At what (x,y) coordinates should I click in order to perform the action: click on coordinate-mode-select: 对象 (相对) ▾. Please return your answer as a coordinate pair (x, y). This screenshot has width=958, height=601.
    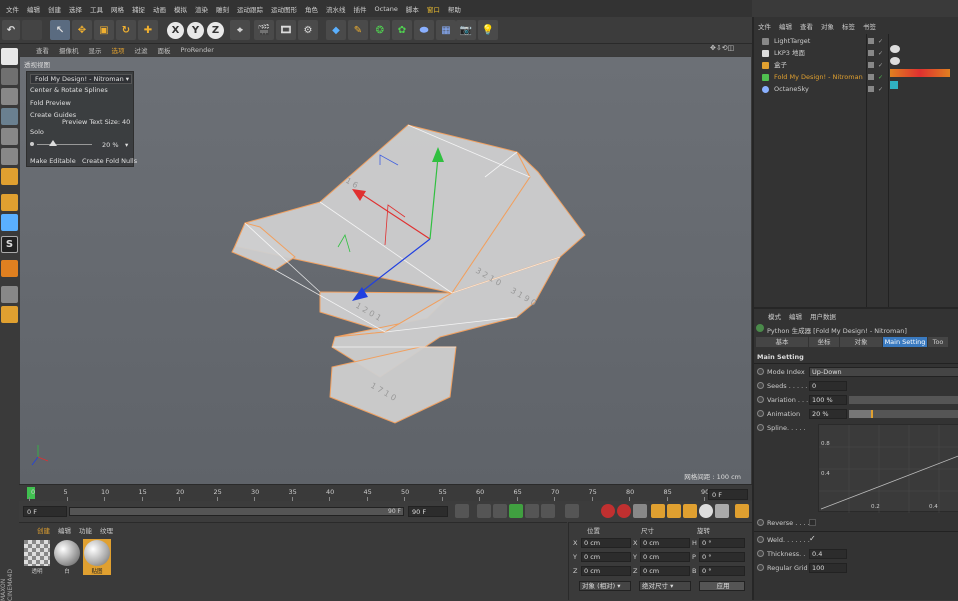
    Looking at the image, I should click on (605, 586).